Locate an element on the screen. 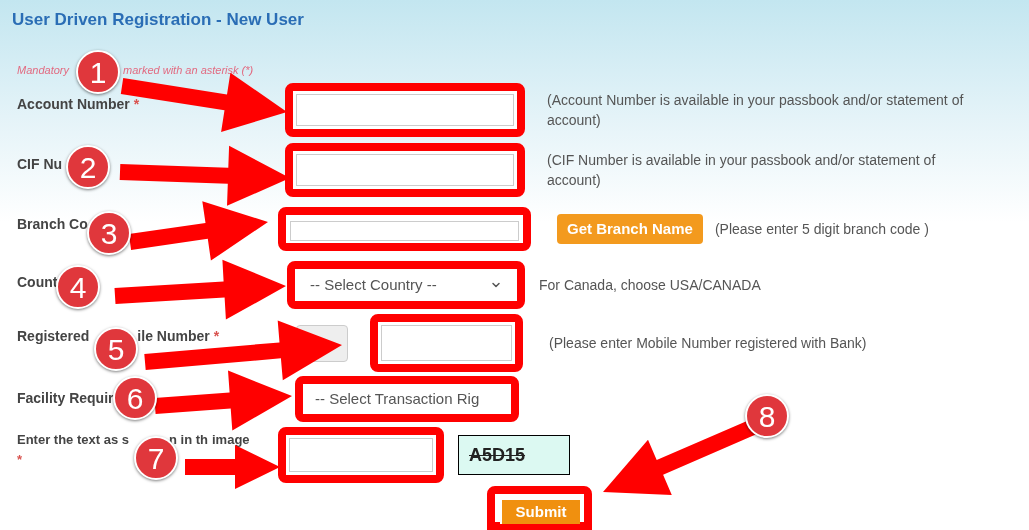 Image resolution: width=1029 pixels, height=530 pixels. number-badge: 1 is located at coordinates (98, 72).